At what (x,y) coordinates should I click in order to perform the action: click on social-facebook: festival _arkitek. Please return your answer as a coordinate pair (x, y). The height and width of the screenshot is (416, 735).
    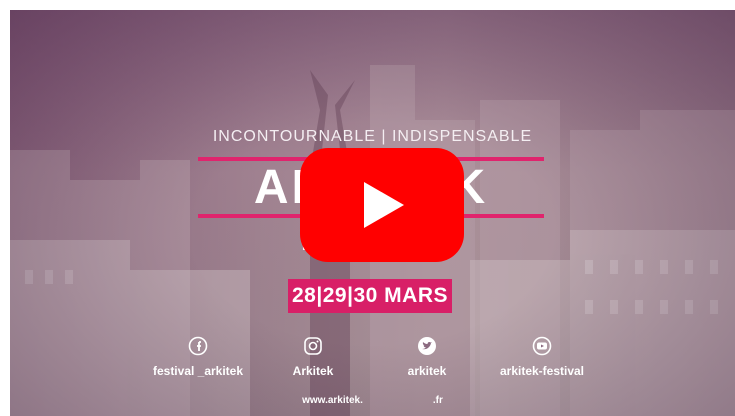
    Looking at the image, I should click on (198, 358).